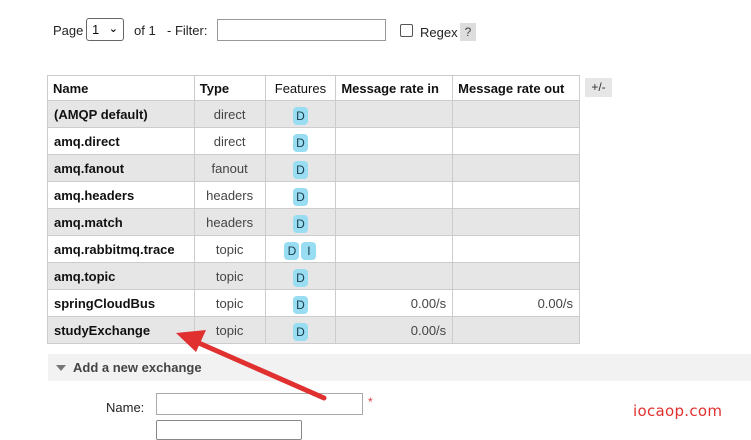 The height and width of the screenshot is (440, 751). Describe the element at coordinates (251, 365) in the screenshot. I see `annotation-arrow-icon` at that location.